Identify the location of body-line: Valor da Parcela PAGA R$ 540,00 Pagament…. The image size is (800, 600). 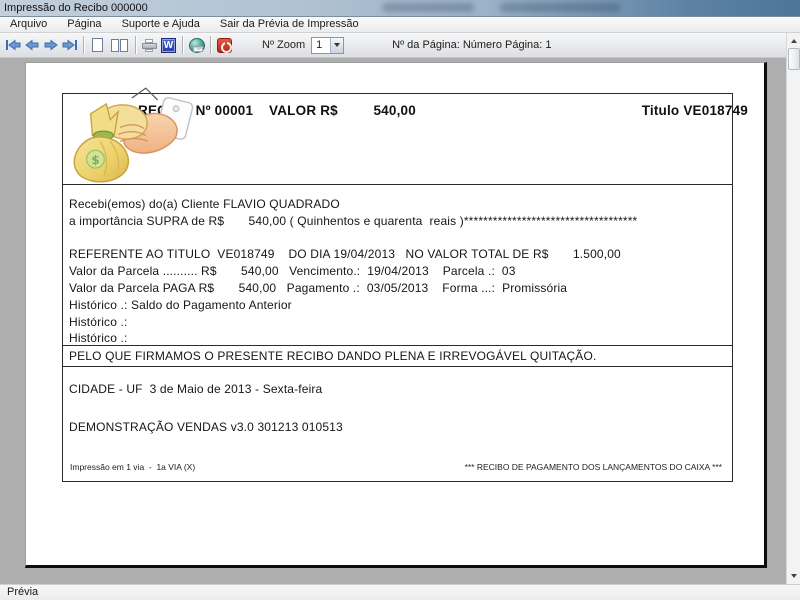
(318, 287).